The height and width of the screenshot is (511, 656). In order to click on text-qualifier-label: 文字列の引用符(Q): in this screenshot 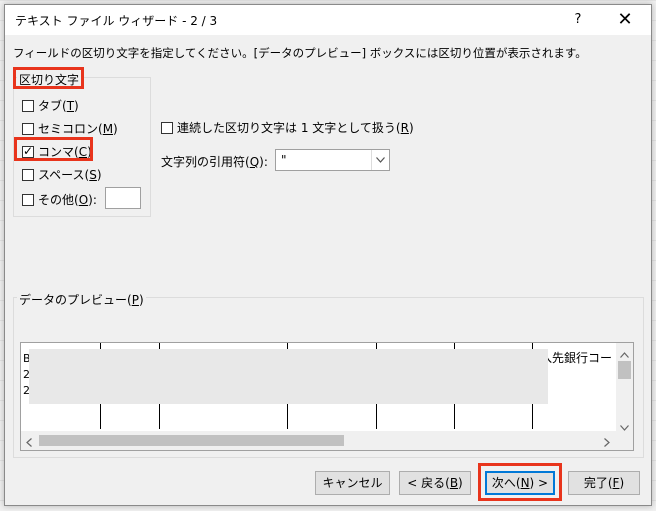, I will do `click(214, 162)`.